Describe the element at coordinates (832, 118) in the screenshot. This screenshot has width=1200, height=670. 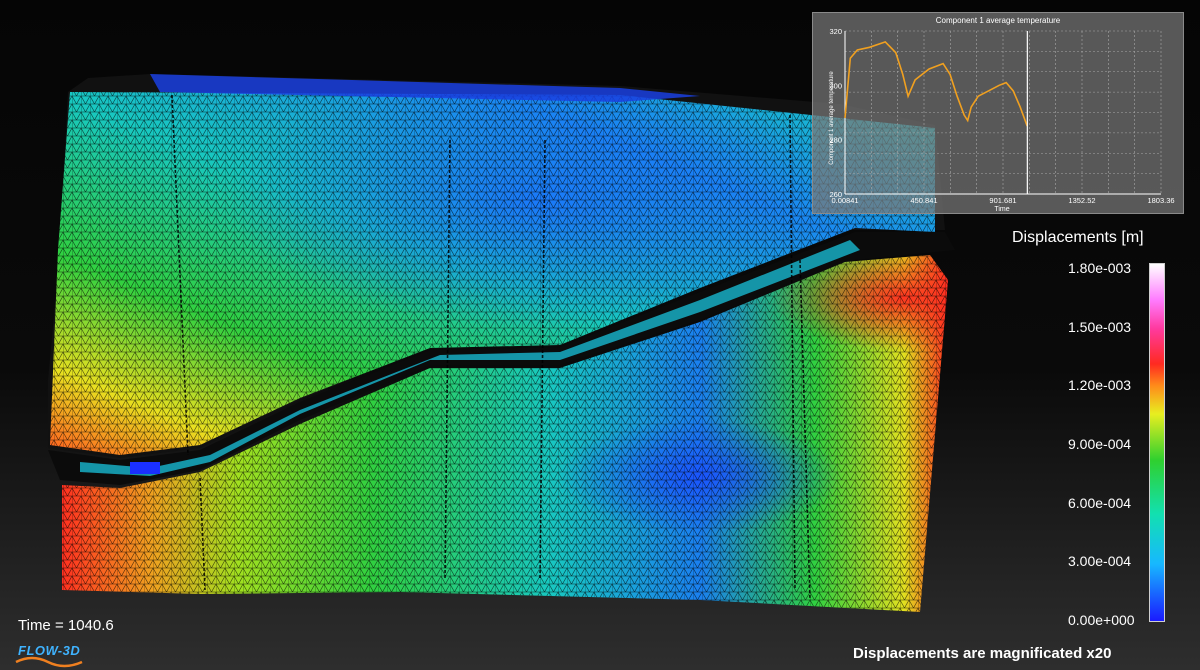
I see `chart-y-axis-label: Component 1 average temperature` at that location.